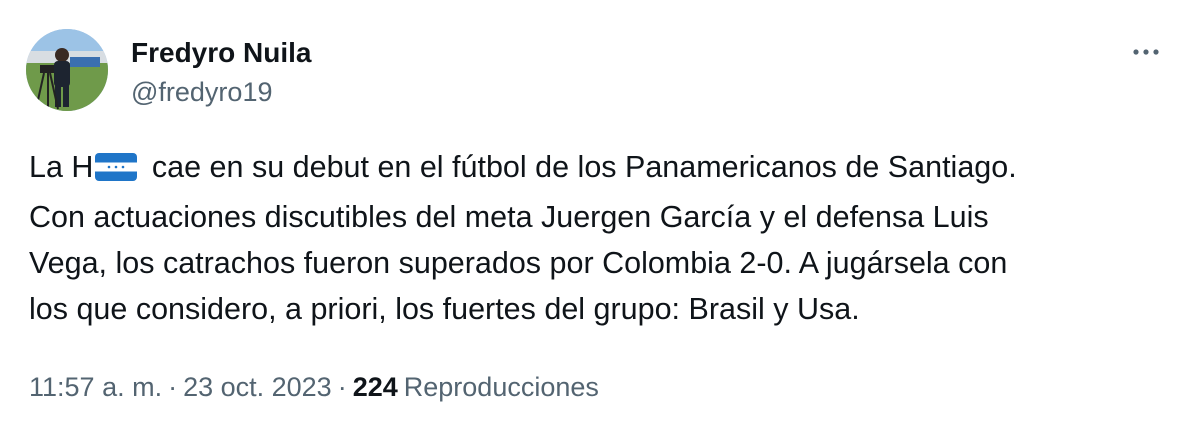  I want to click on tweet-text-segment: La H, so click(61, 167).